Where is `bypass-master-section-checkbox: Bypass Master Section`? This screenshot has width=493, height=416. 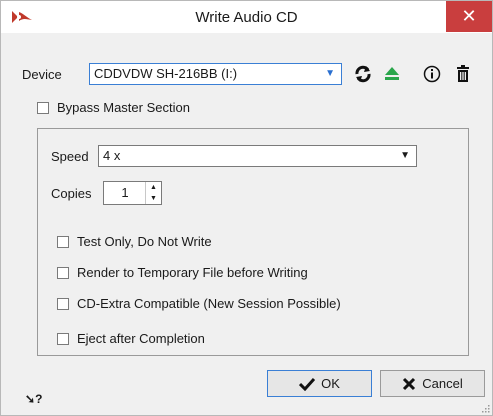
bypass-master-section-checkbox: Bypass Master Section is located at coordinates (113, 107).